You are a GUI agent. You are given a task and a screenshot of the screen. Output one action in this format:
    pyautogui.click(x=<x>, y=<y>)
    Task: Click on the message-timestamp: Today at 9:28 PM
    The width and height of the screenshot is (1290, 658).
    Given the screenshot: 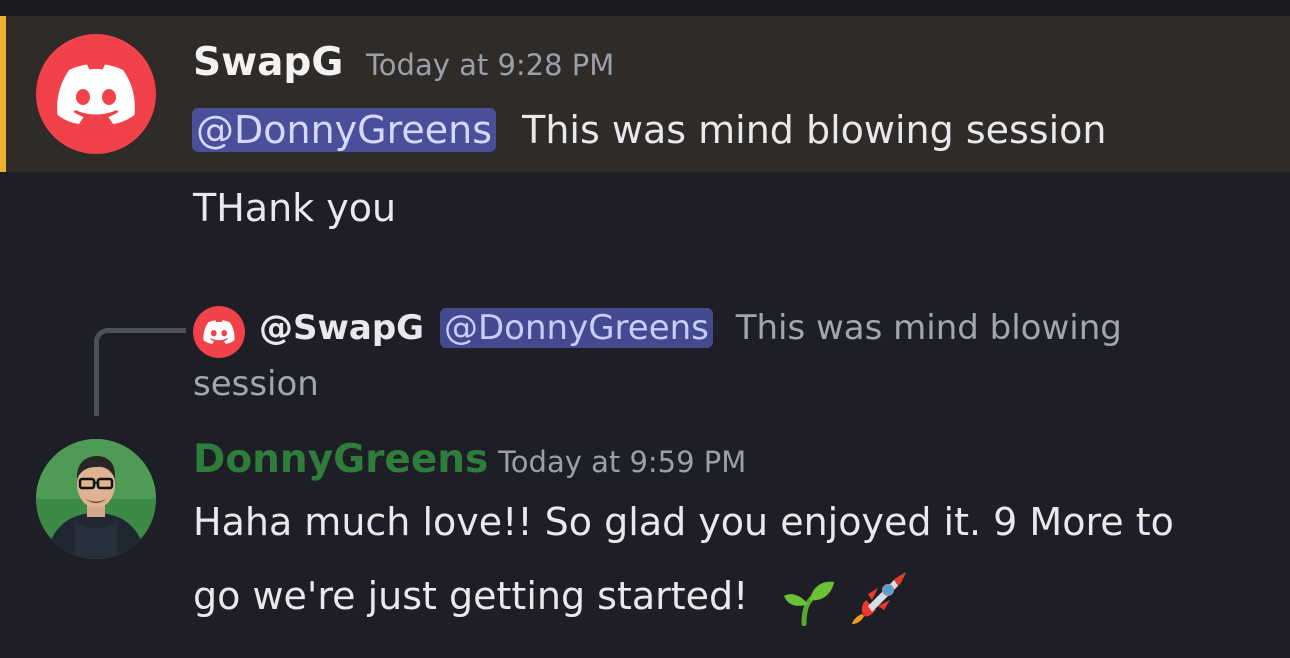 What is the action you would take?
    pyautogui.click(x=490, y=65)
    